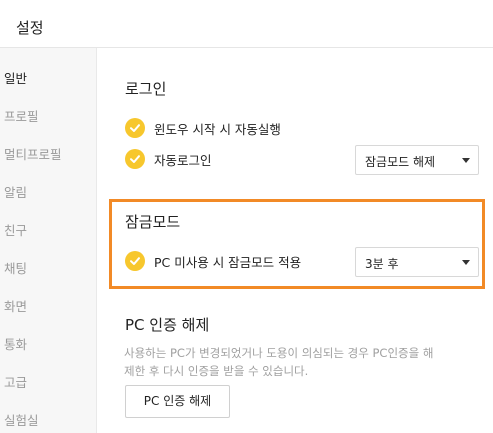 The width and height of the screenshot is (493, 433). What do you see at coordinates (48, 345) in the screenshot?
I see `sidebar-item-call: 통화` at bounding box center [48, 345].